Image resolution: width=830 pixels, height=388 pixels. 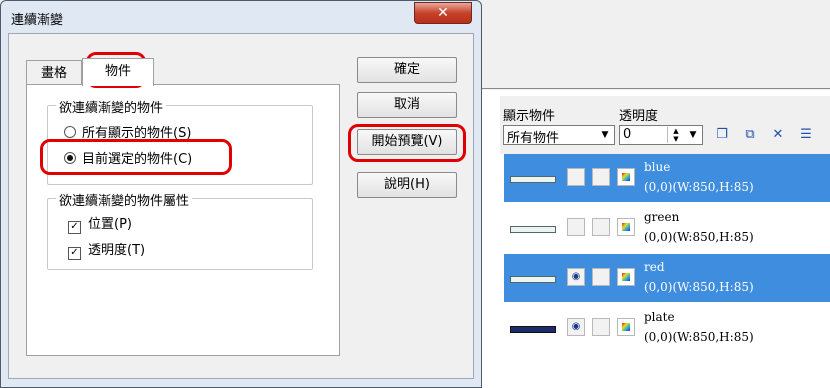 I want to click on radio-selected-objects: 目前選定的物件(C), so click(x=128, y=157).